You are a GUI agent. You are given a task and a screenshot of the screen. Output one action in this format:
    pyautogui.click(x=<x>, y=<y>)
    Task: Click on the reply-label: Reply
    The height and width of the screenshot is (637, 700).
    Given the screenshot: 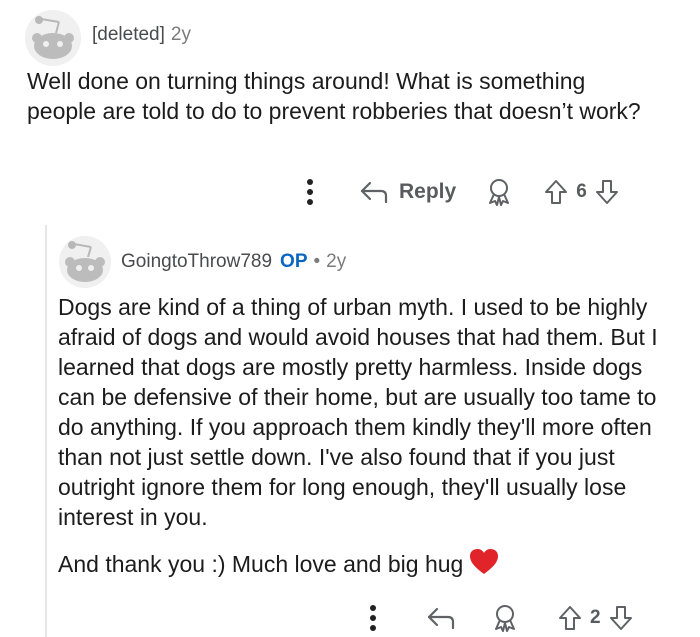 What is the action you would take?
    pyautogui.click(x=428, y=191)
    